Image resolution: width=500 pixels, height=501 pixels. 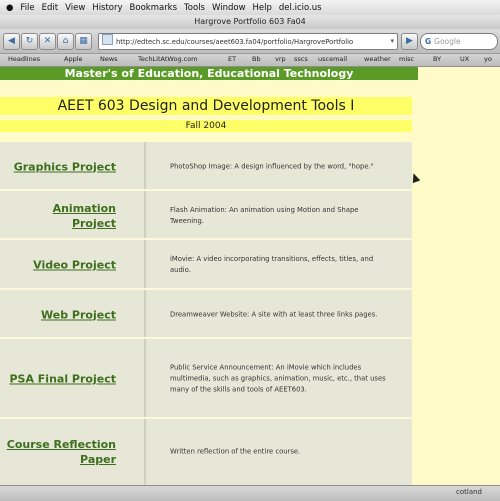 What do you see at coordinates (24, 59) in the screenshot?
I see `bookmark-item: Headlines` at bounding box center [24, 59].